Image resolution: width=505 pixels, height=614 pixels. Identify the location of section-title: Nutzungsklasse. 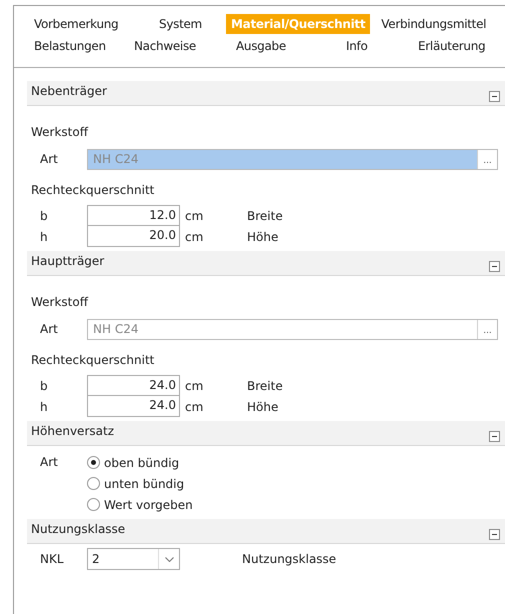
(78, 529).